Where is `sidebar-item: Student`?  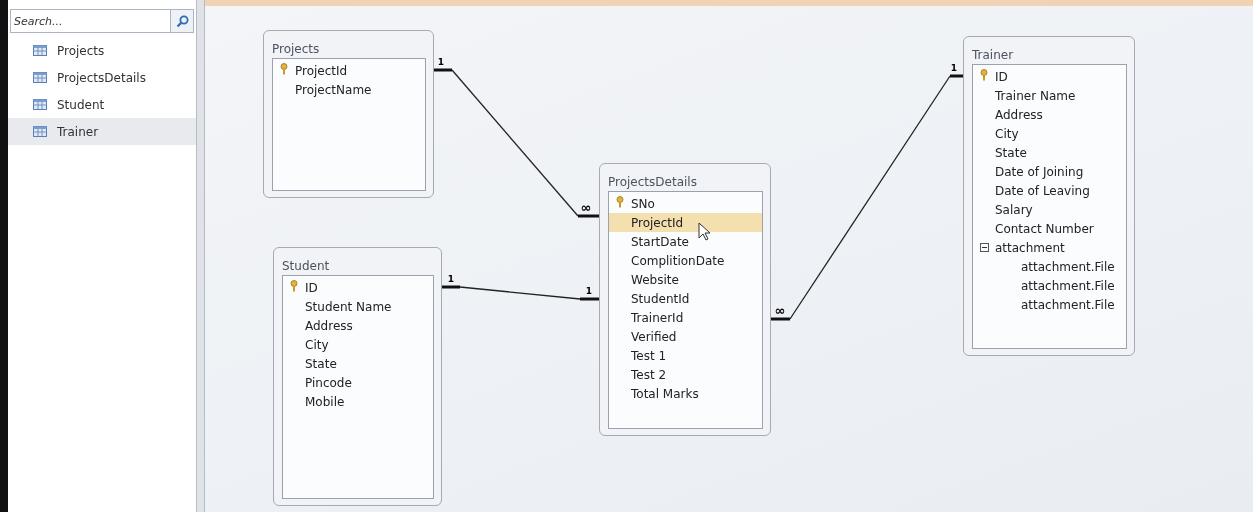
sidebar-item: Student is located at coordinates (102, 104).